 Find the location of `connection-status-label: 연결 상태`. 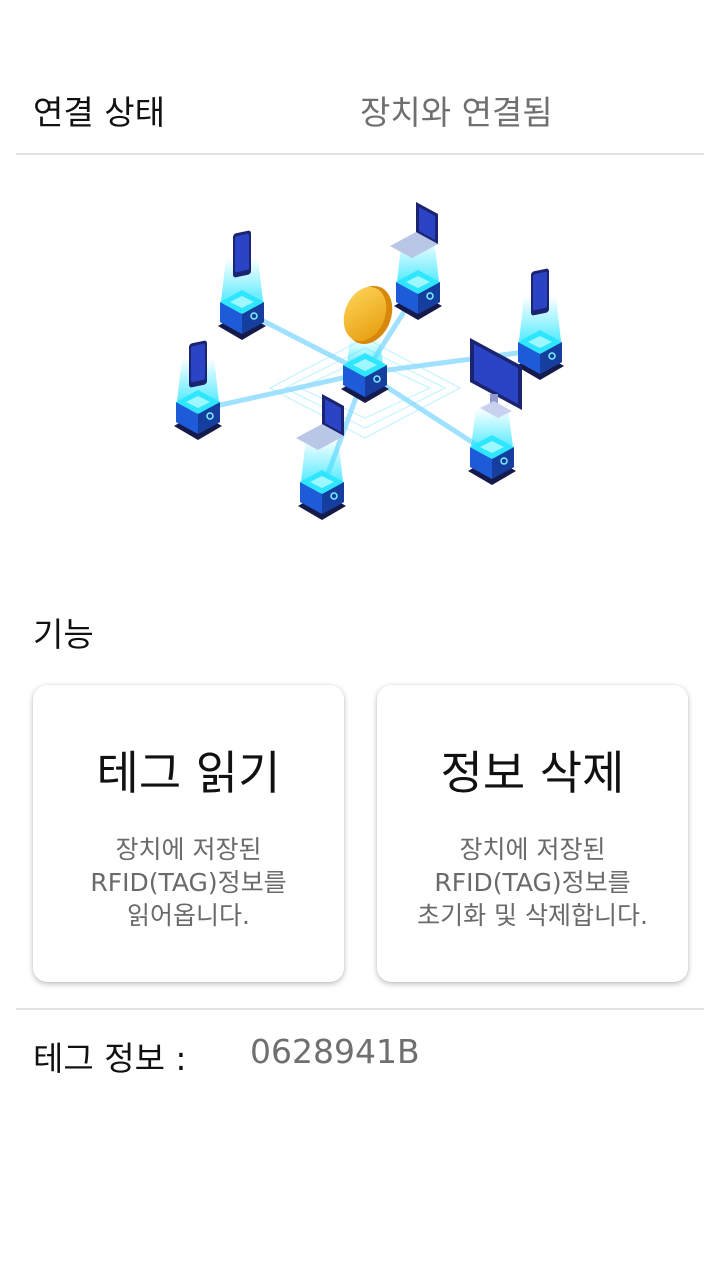

connection-status-label: 연결 상태 is located at coordinates (99, 112).